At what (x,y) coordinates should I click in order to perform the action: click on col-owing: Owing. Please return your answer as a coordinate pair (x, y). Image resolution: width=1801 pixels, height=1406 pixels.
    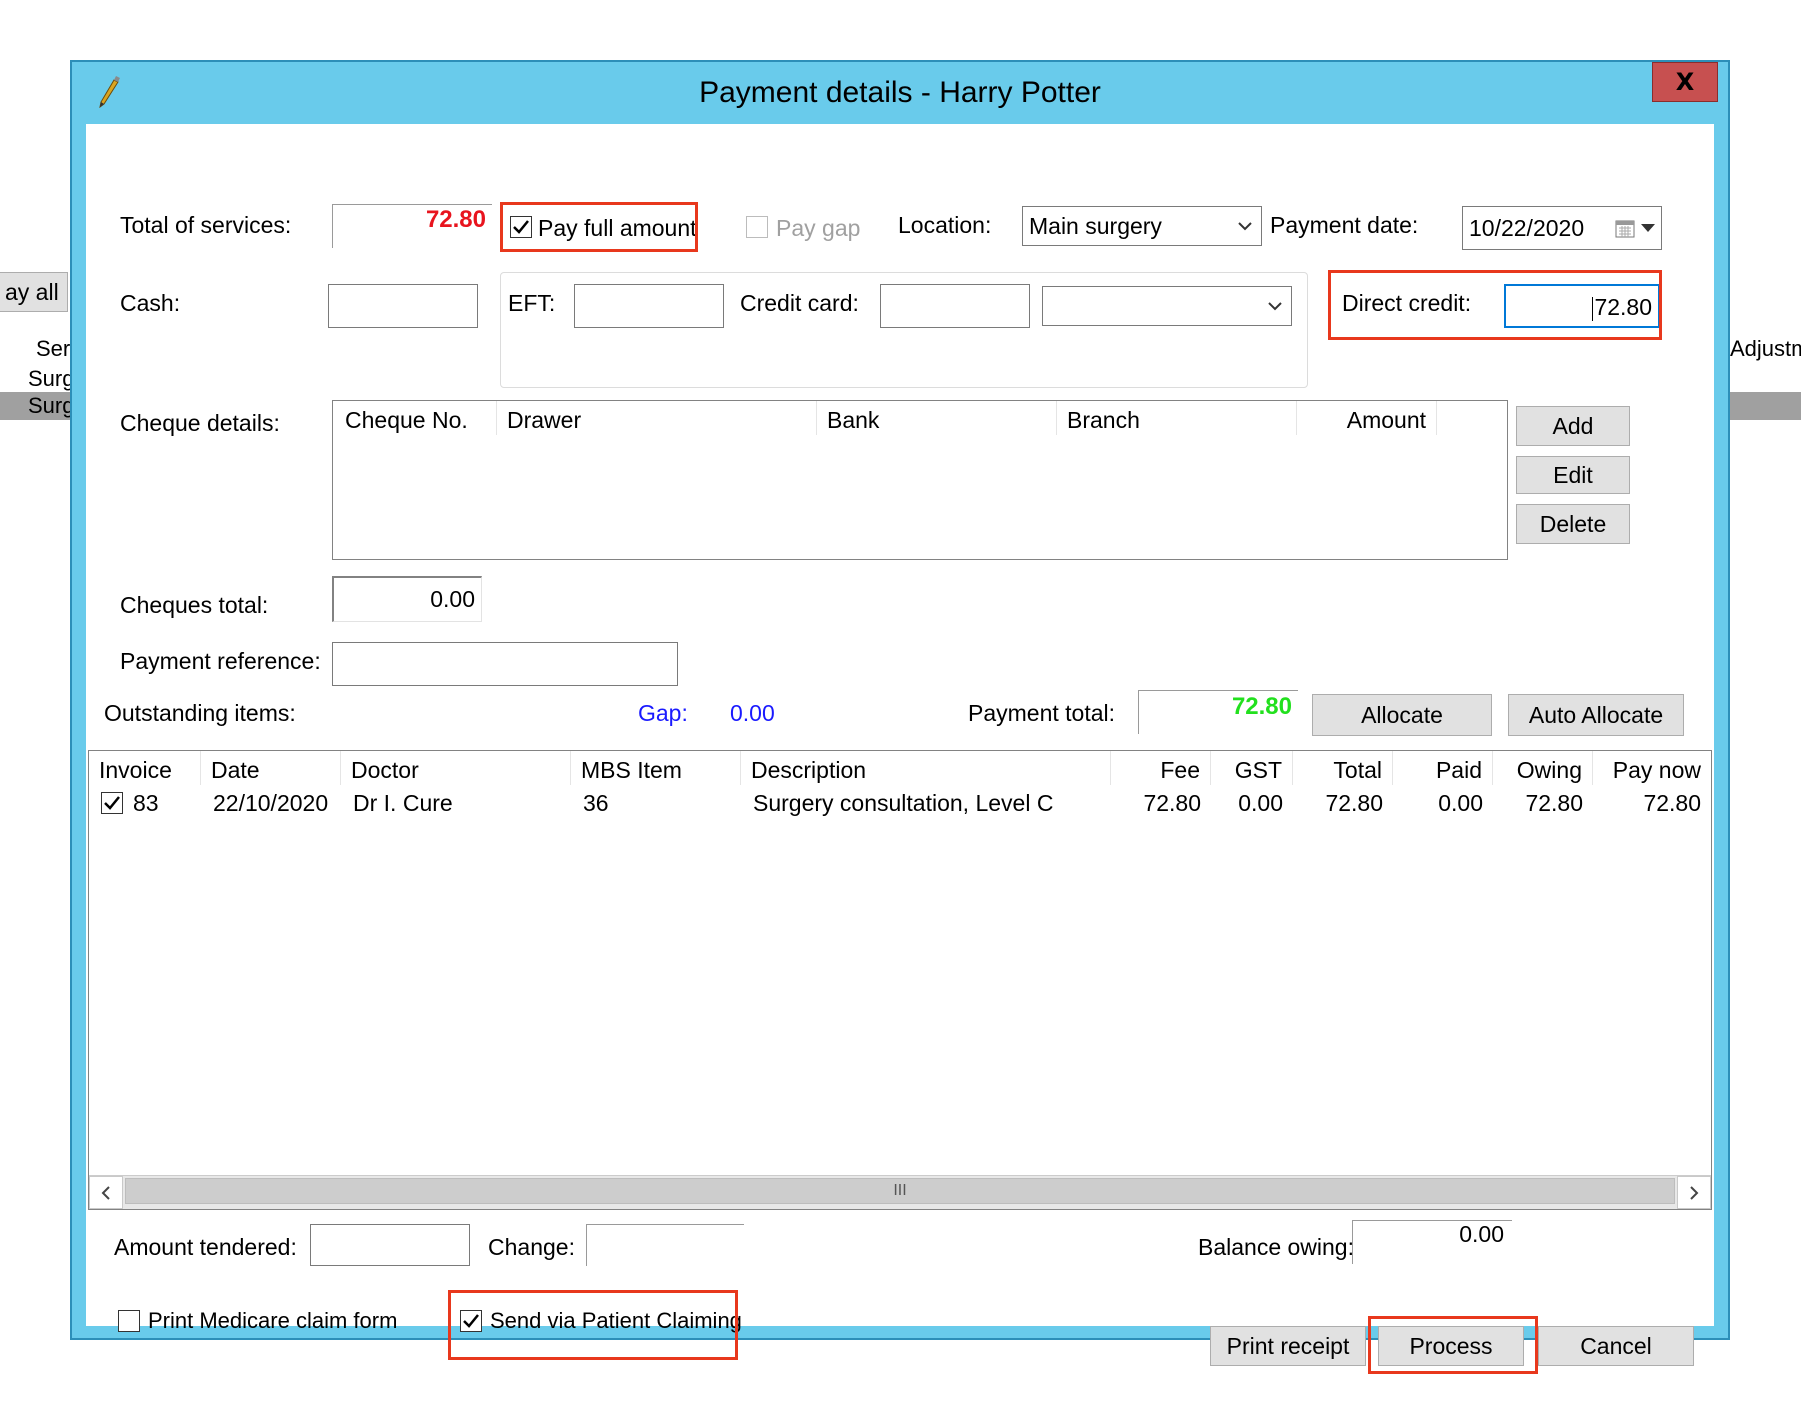
    Looking at the image, I should click on (1543, 768).